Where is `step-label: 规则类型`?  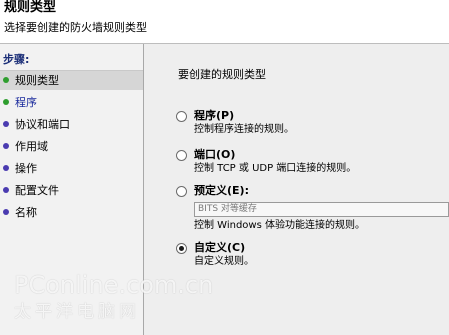
step-label: 规则类型 is located at coordinates (37, 80).